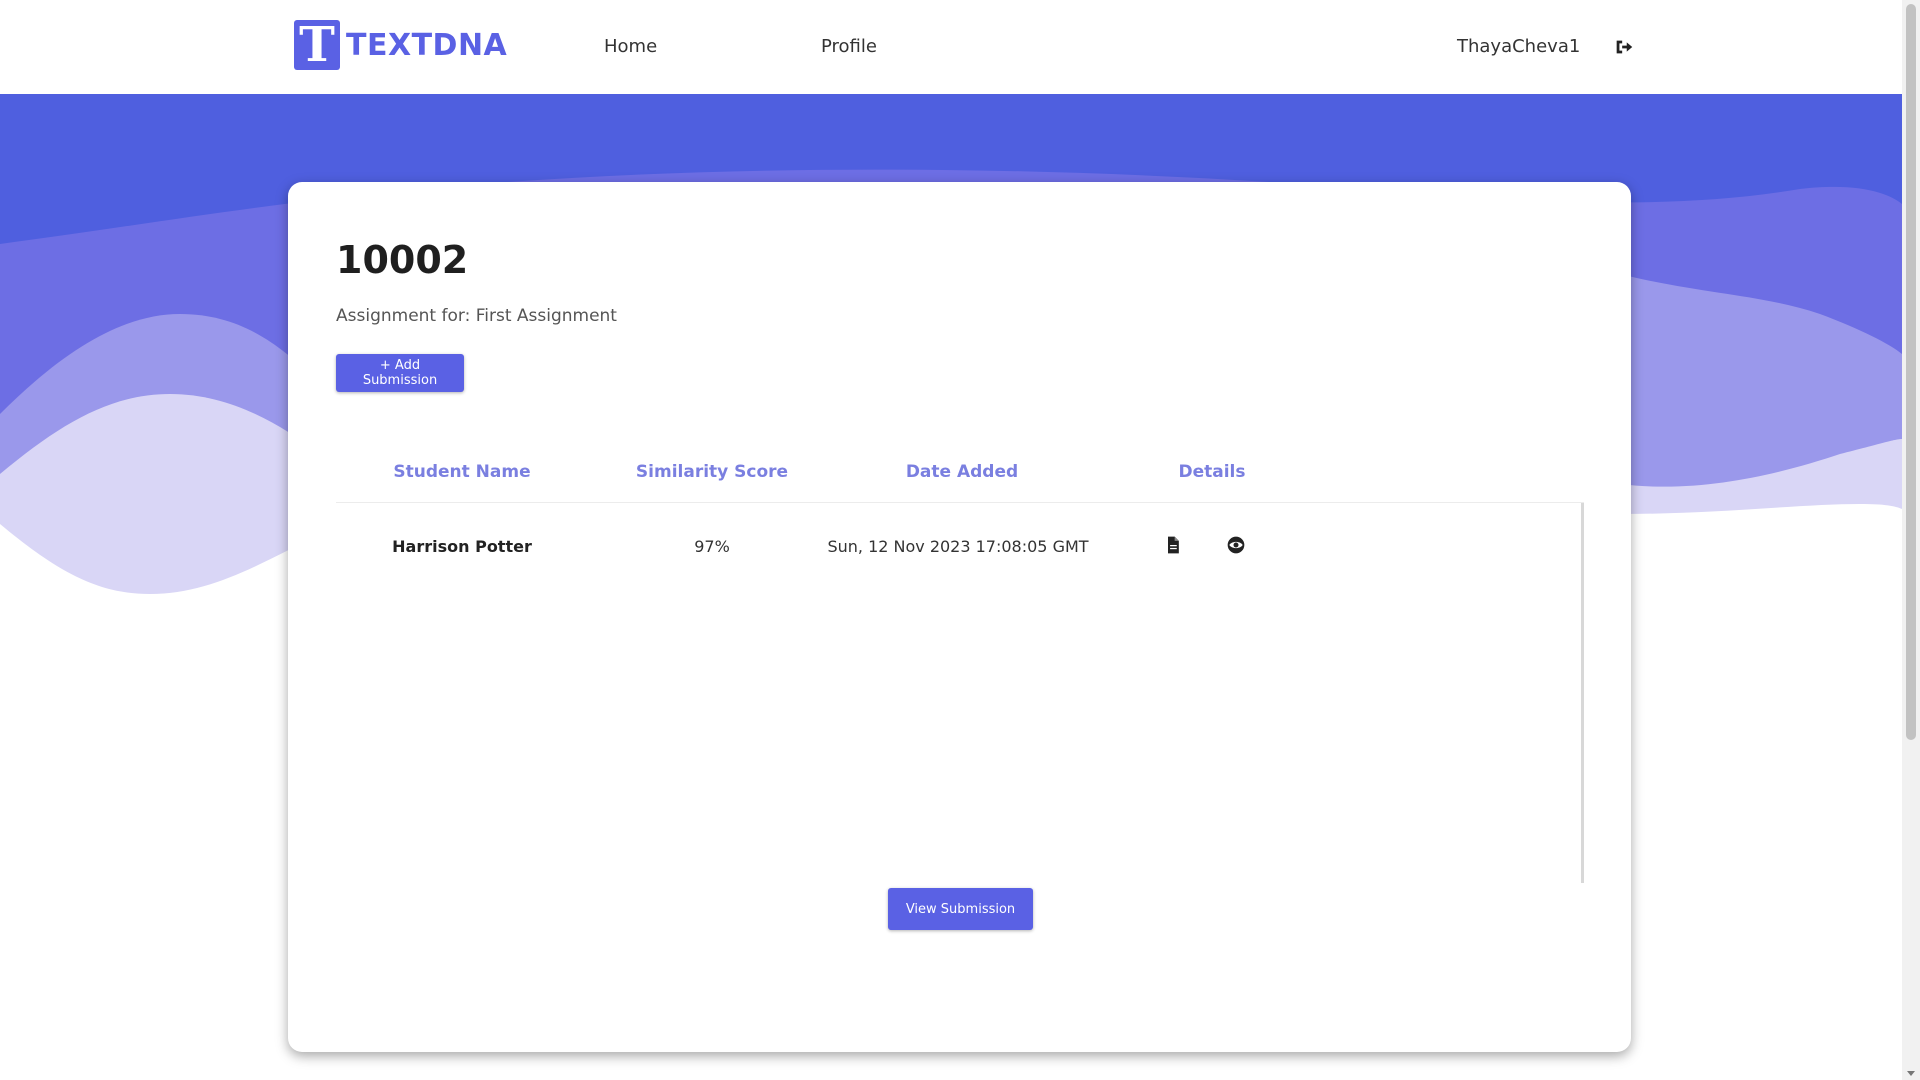 This screenshot has height=1080, width=1920. Describe the element at coordinates (1911, 372) in the screenshot. I see `scrollbar-thumb` at that location.